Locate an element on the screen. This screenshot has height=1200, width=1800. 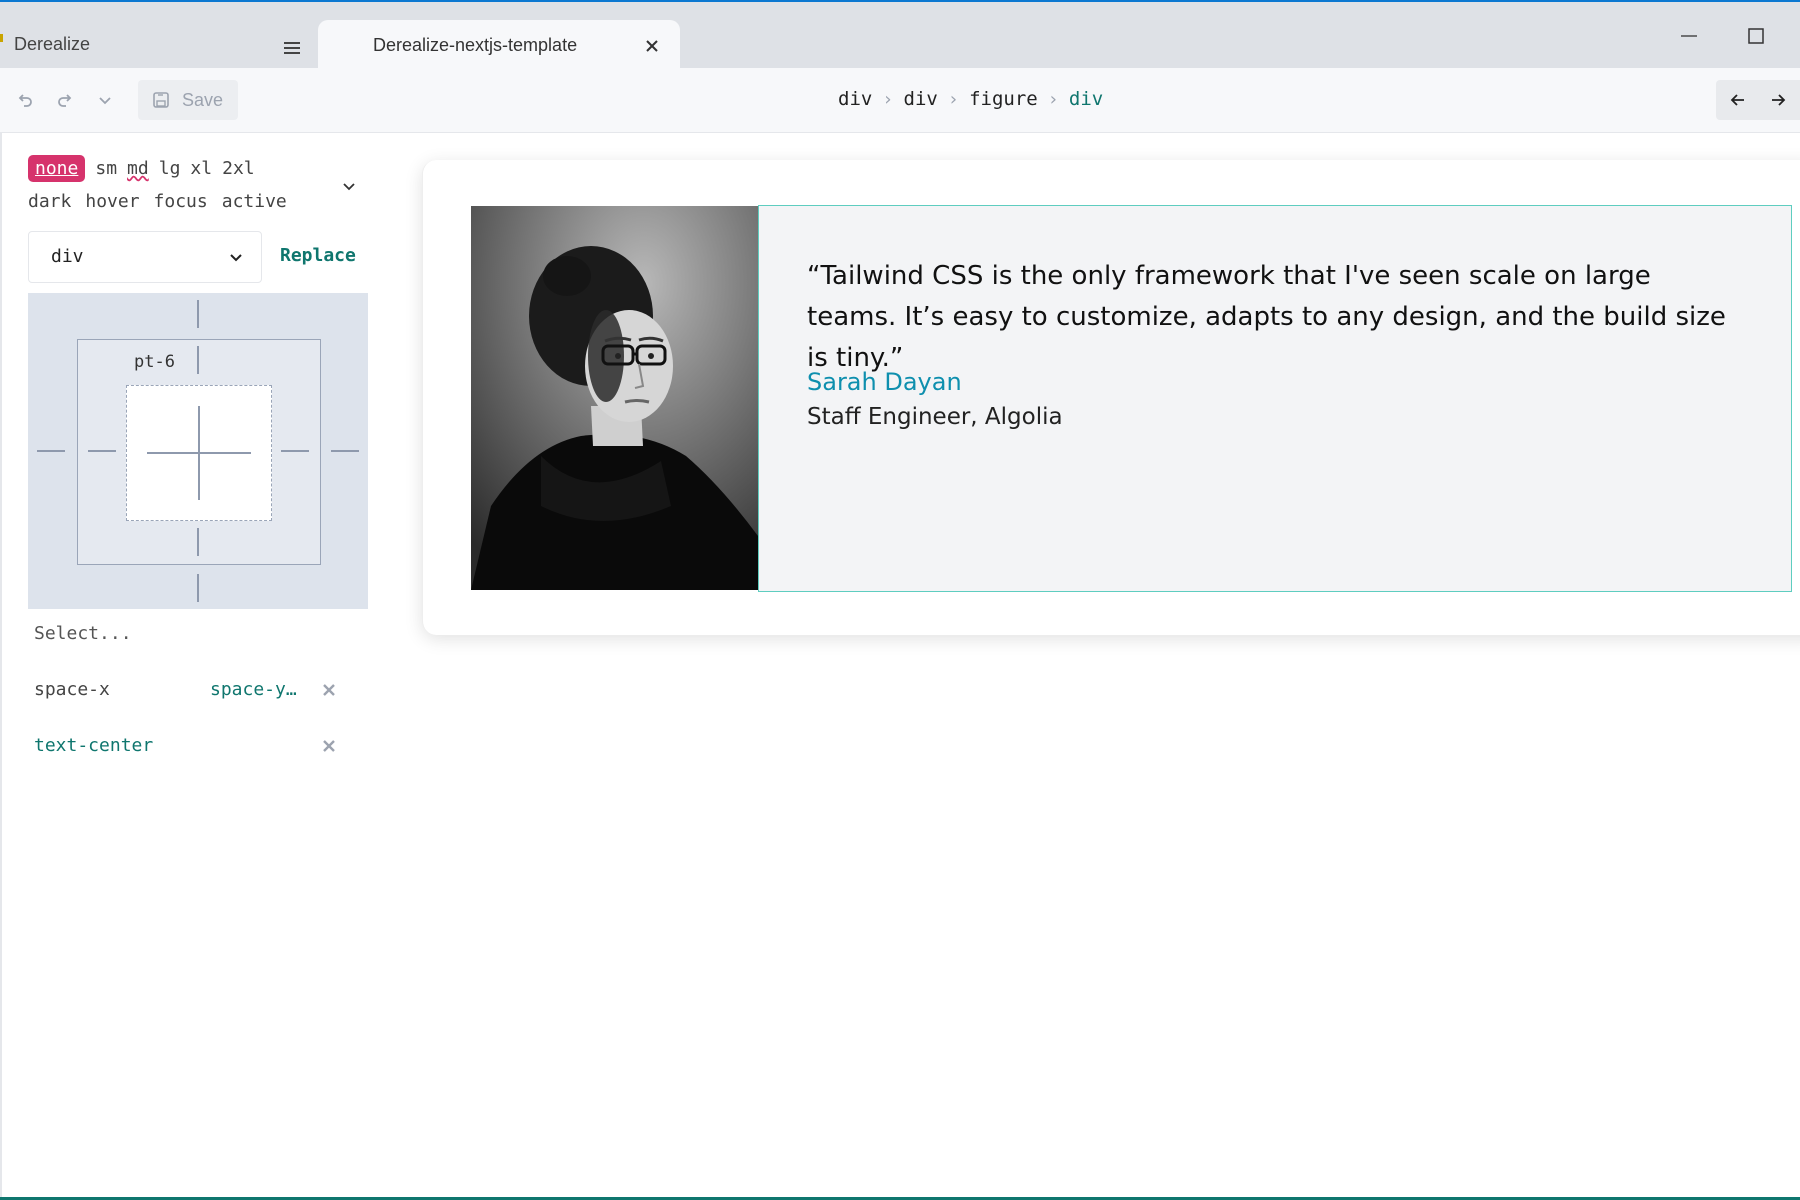
margin-left-handle is located at coordinates (51, 451).